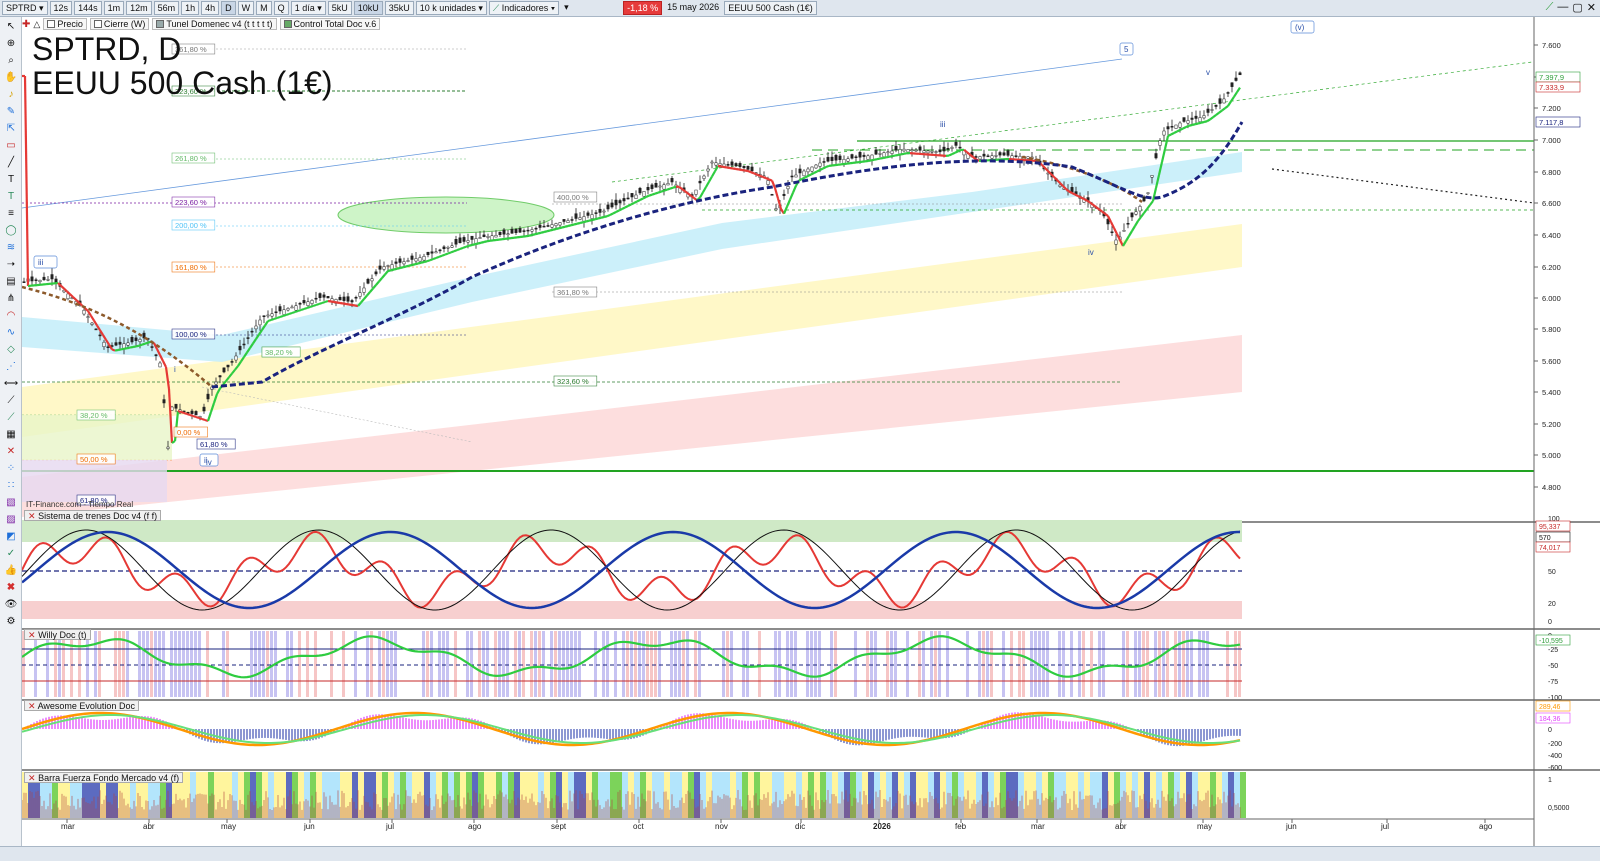  What do you see at coordinates (11, 299) in the screenshot?
I see `pitchfork-icon: ⋔` at bounding box center [11, 299].